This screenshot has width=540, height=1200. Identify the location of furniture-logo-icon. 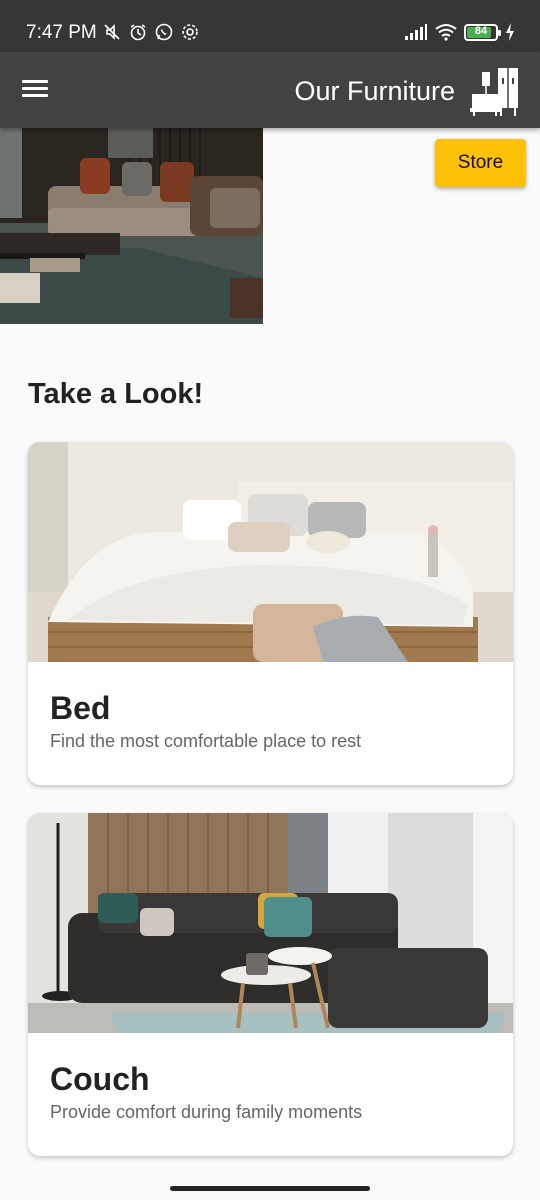
(494, 92).